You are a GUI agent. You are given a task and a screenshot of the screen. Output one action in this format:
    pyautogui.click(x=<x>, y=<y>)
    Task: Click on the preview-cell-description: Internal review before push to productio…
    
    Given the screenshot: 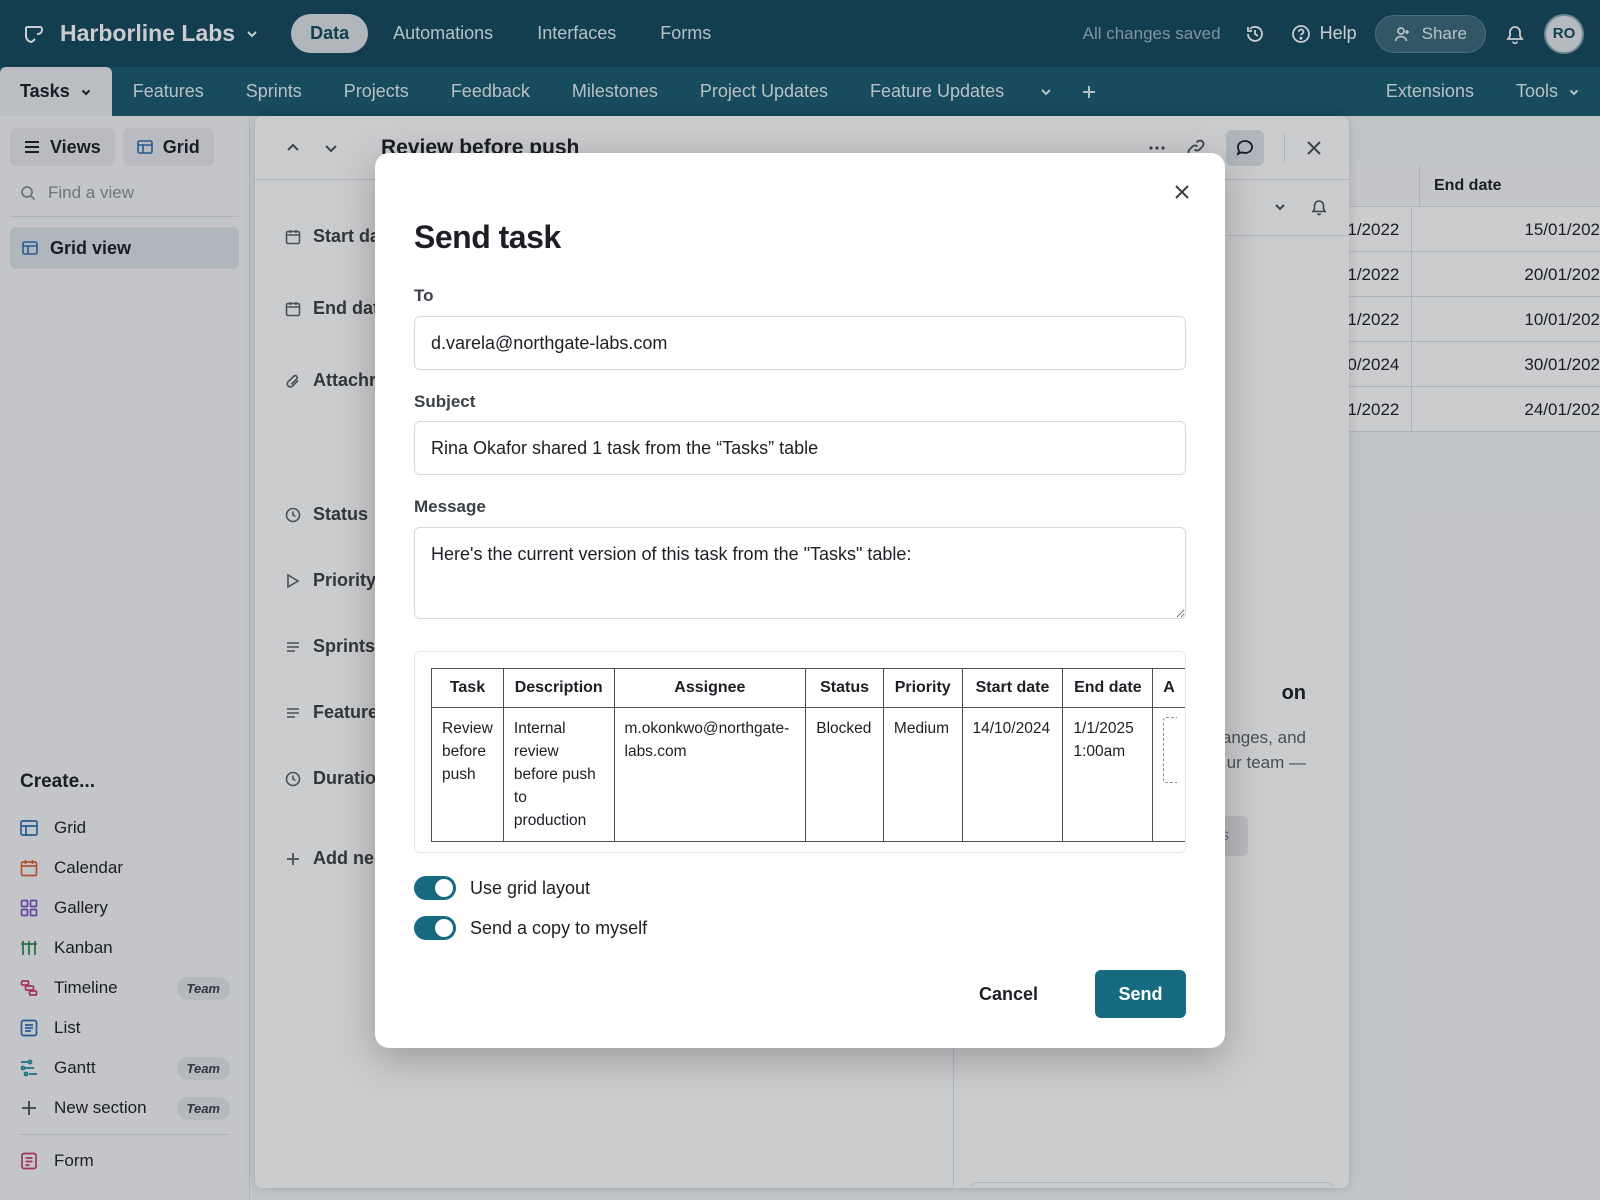 What is the action you would take?
    pyautogui.click(x=558, y=774)
    